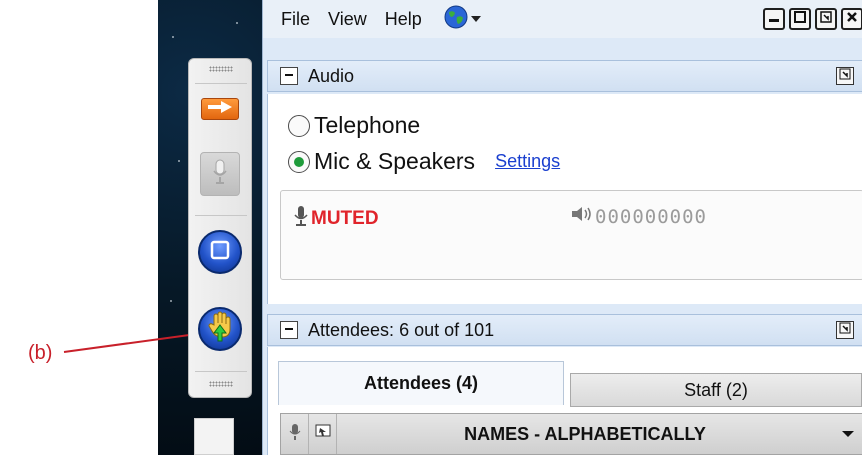 Image resolution: width=862 pixels, height=455 pixels. I want to click on menu-help: Help, so click(403, 19).